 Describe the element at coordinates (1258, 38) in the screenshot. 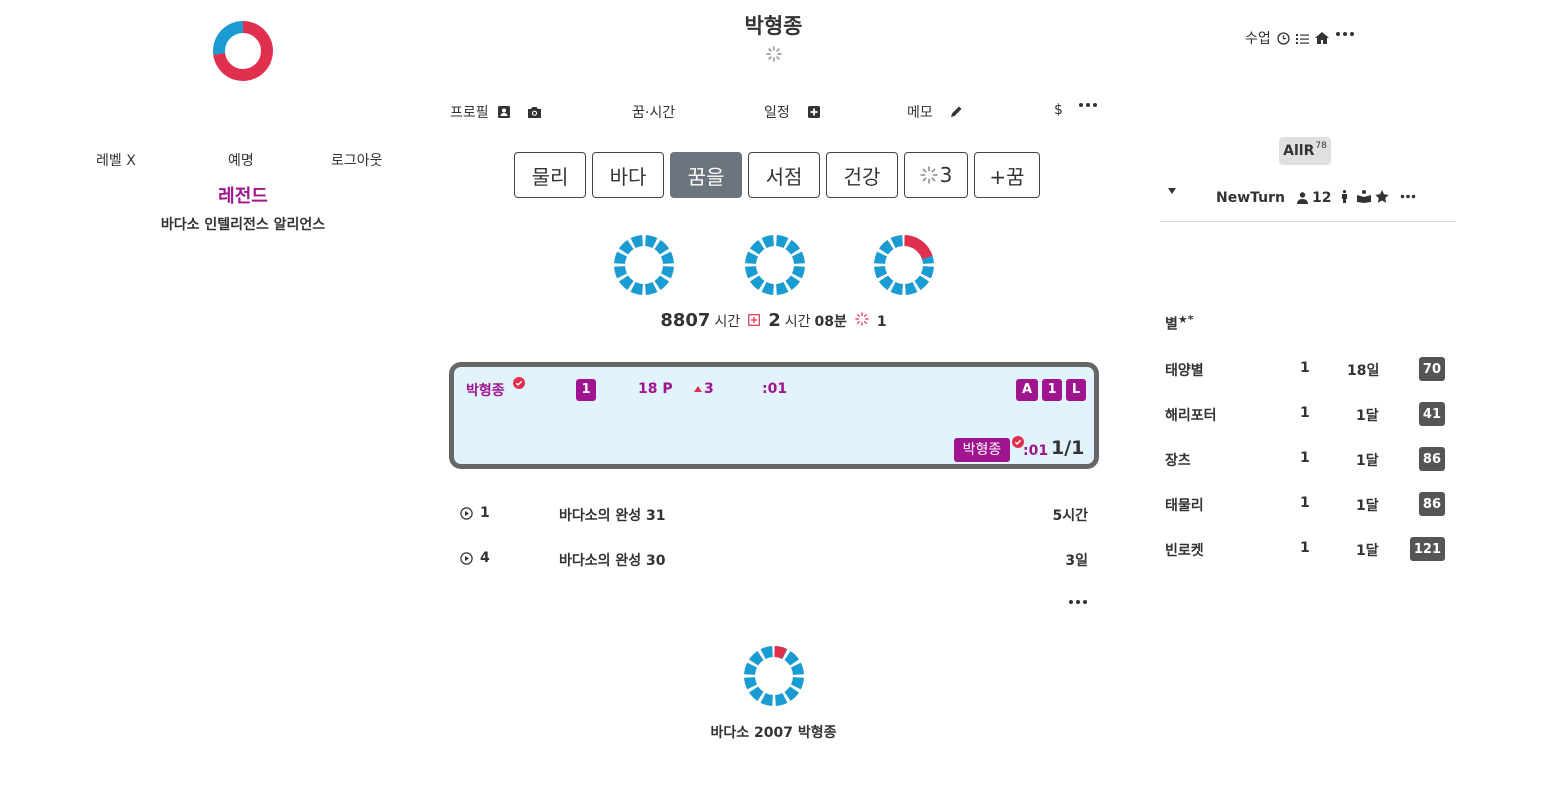

I see `class-link: 수업` at that location.